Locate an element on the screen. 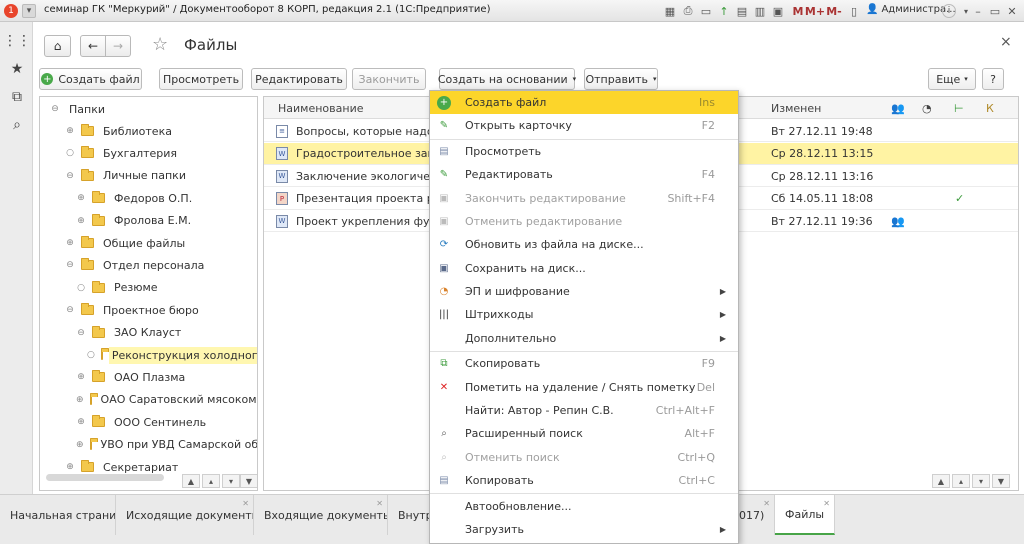 The width and height of the screenshot is (1024, 544). document-icon: ▥ is located at coordinates (760, 11).